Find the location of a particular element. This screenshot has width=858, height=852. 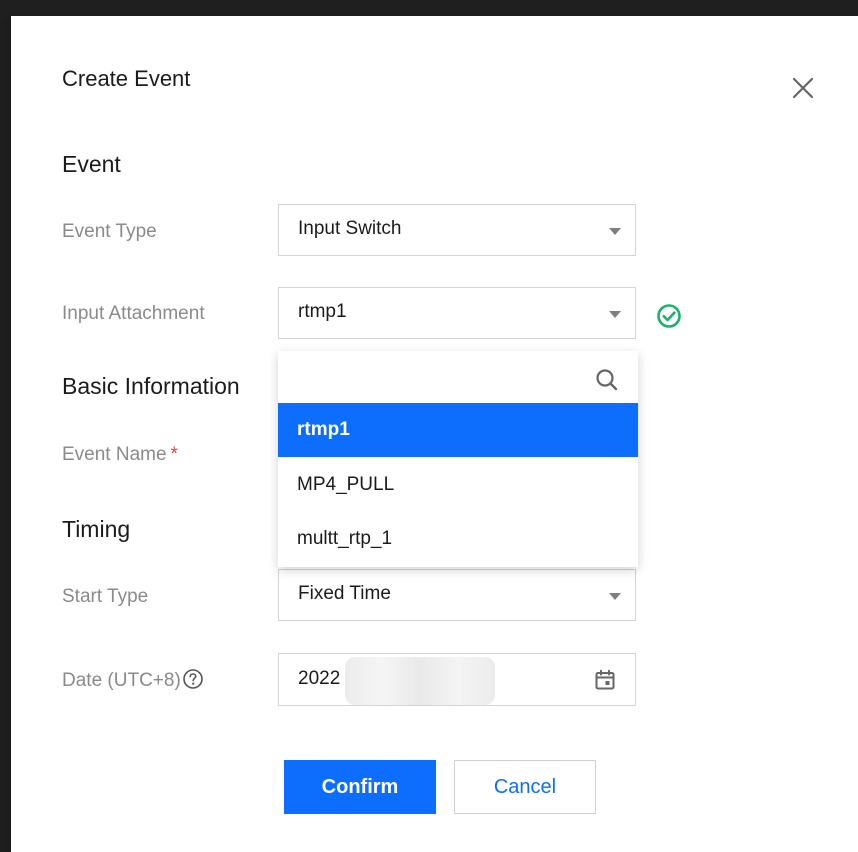

section-heading-basic-information: Basic Information is located at coordinates (151, 386).